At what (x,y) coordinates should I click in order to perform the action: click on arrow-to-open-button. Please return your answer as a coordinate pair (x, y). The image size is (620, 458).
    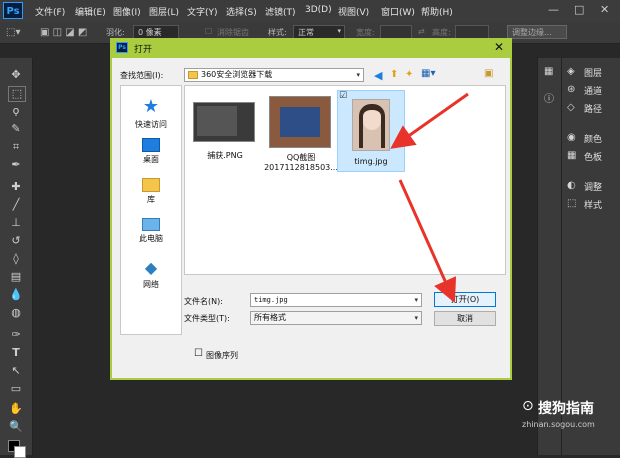
    Looking at the image, I should click on (427, 241).